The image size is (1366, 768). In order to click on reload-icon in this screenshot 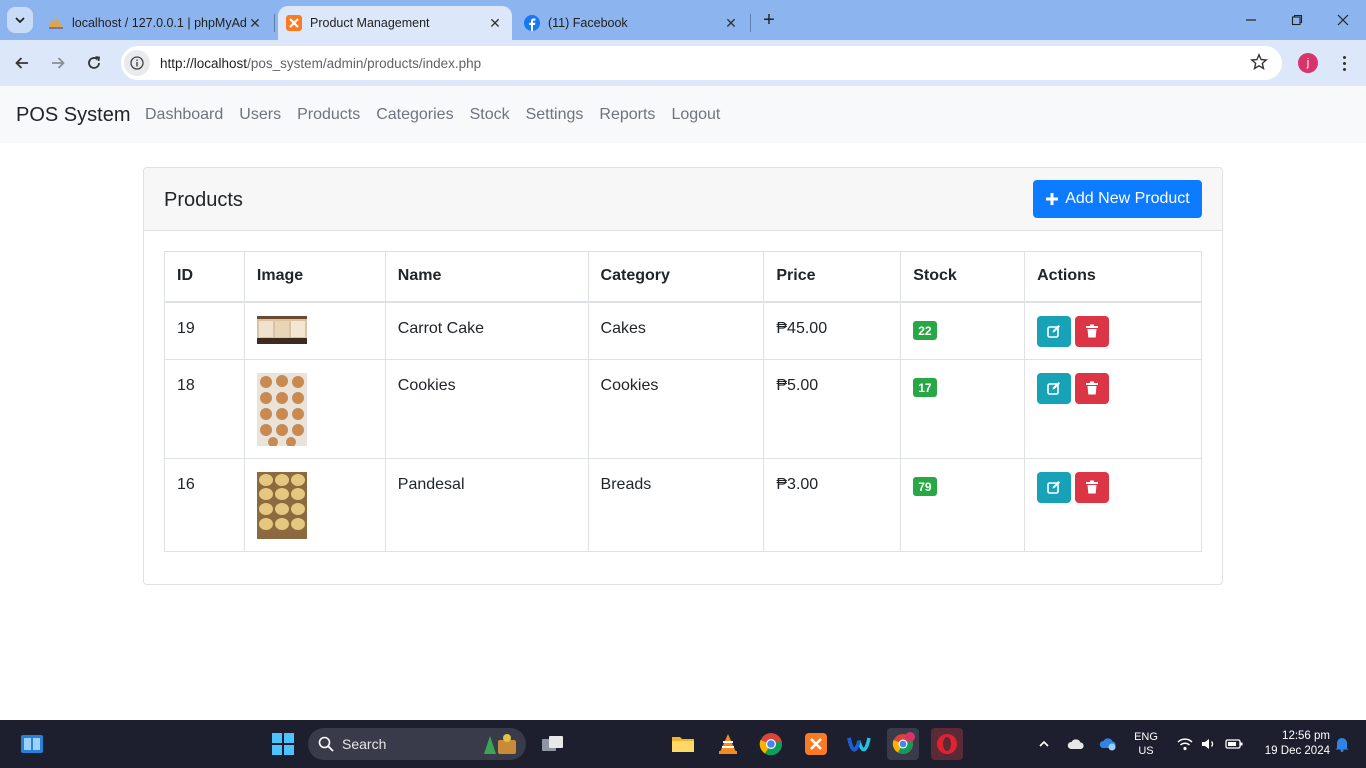, I will do `click(94, 62)`.